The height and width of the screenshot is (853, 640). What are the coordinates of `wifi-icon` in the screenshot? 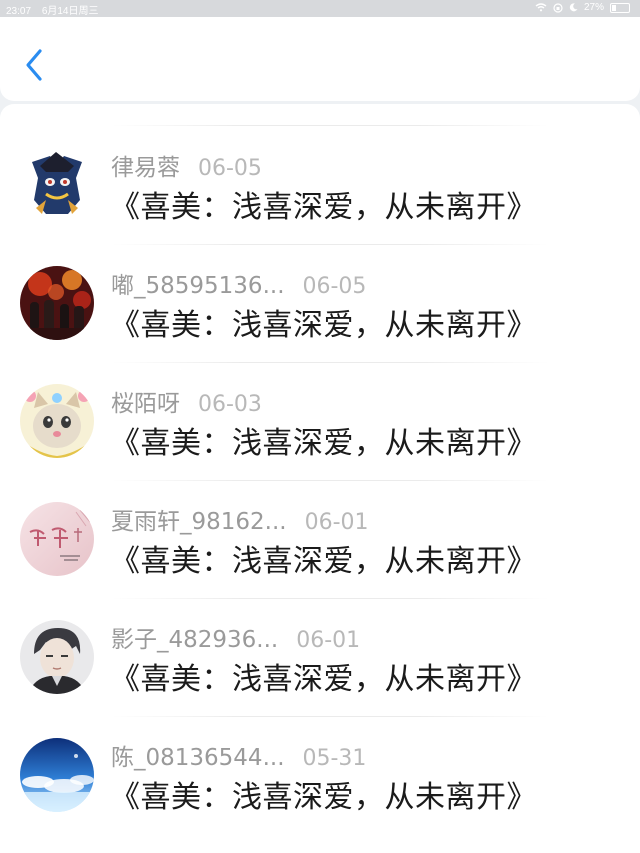 It's located at (541, 7).